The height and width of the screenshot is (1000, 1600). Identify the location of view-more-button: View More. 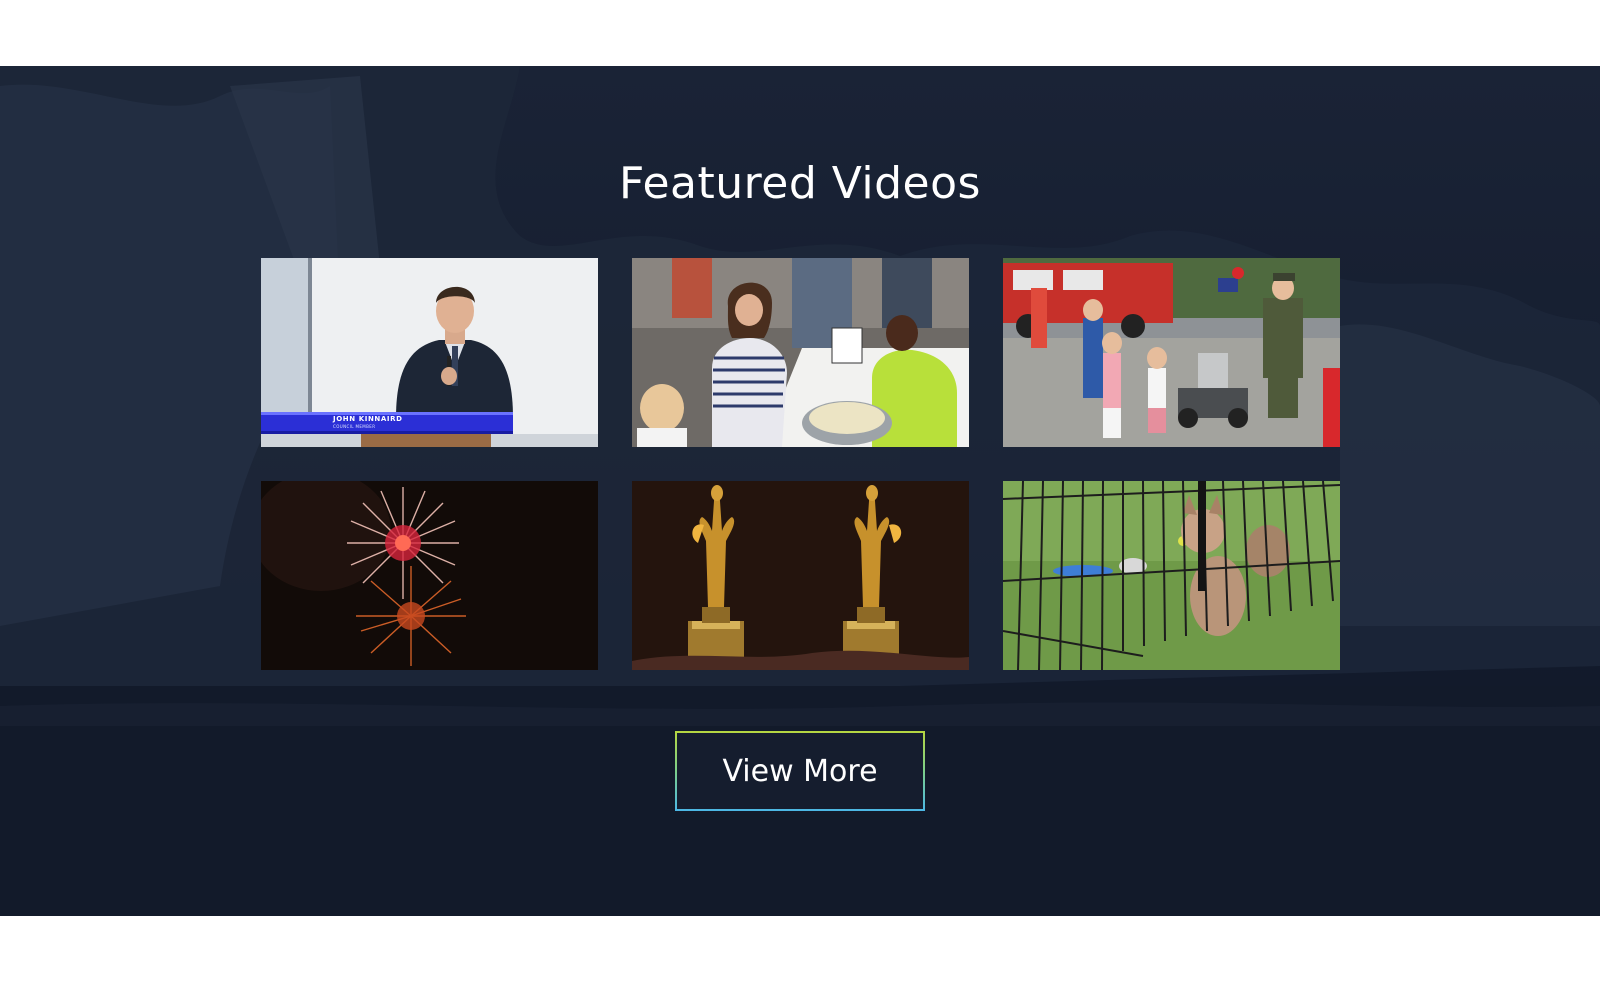
(800, 771).